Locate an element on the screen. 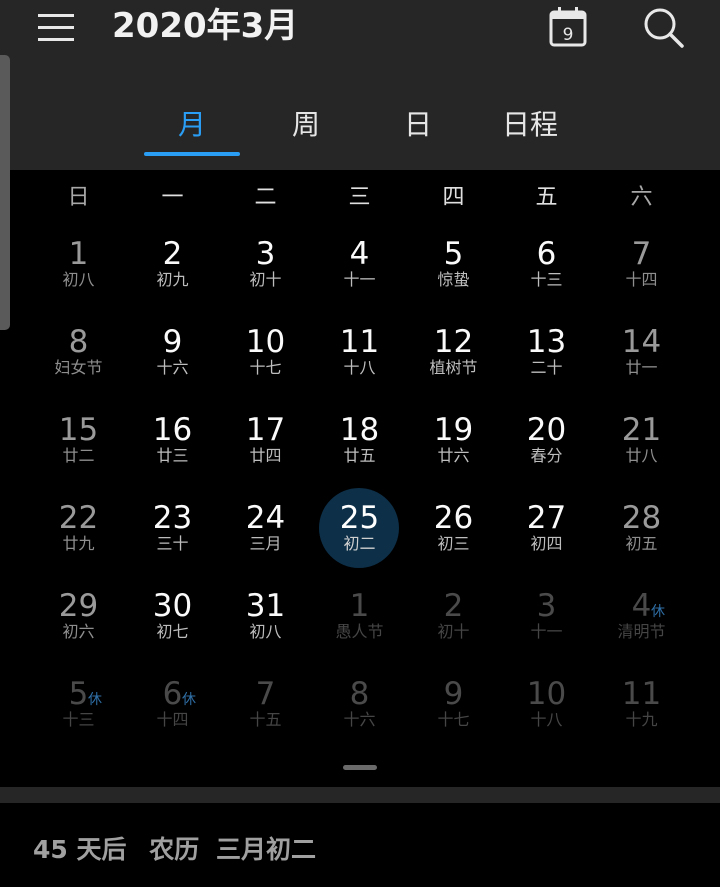 The width and height of the screenshot is (720, 887). day-number: 21 is located at coordinates (641, 430).